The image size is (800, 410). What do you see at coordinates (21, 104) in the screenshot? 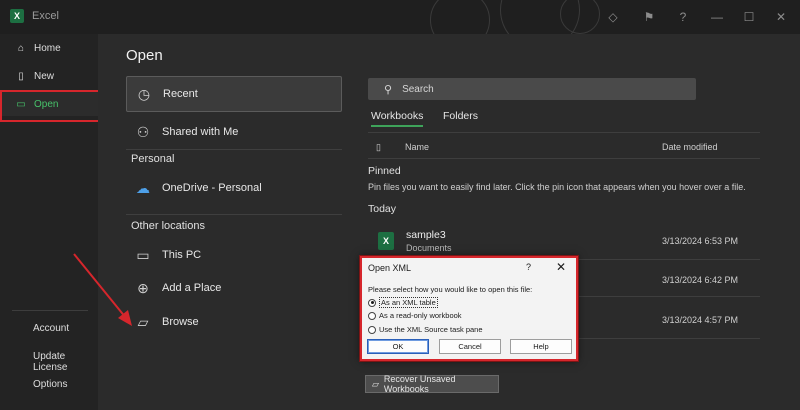
I see `folder-open-icon: ▭` at bounding box center [21, 104].